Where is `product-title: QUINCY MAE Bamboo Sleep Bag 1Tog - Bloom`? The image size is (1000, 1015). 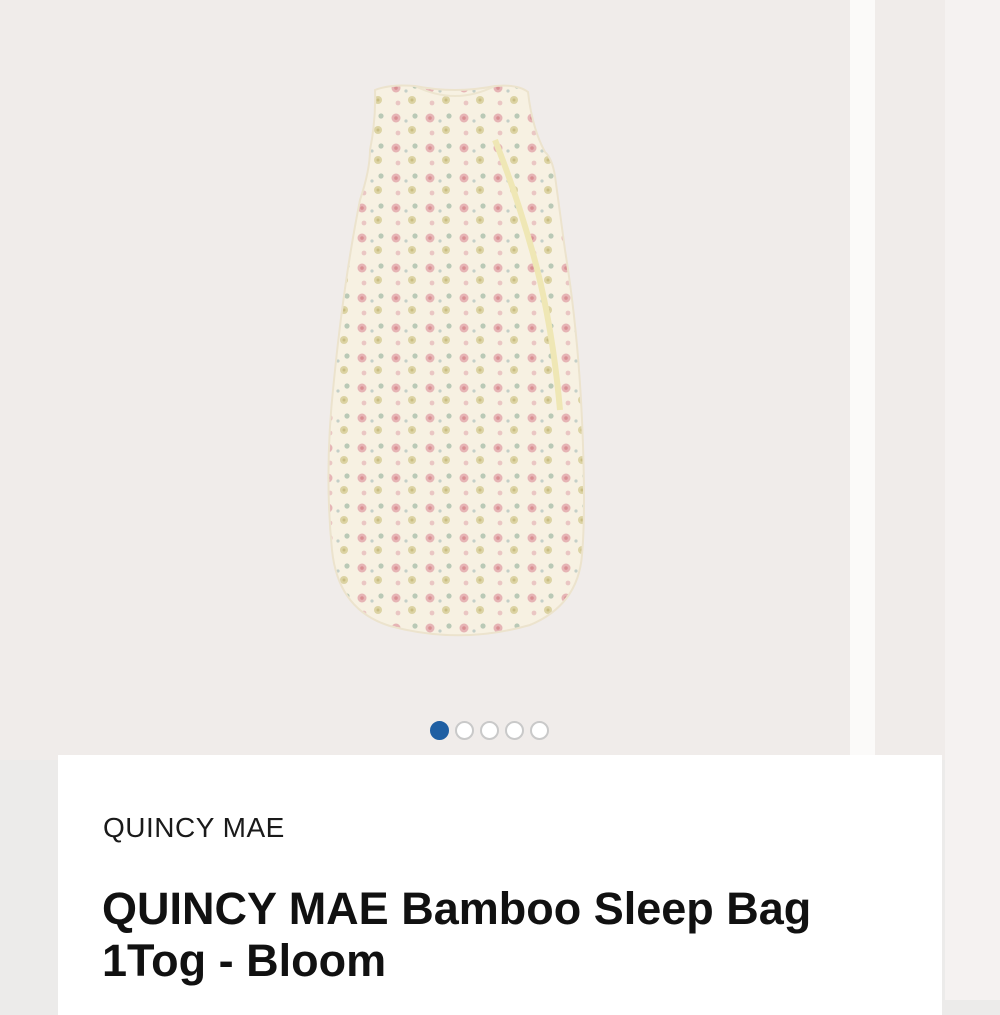 product-title: QUINCY MAE Bamboo Sleep Bag 1Tog - Bloom is located at coordinates (457, 934).